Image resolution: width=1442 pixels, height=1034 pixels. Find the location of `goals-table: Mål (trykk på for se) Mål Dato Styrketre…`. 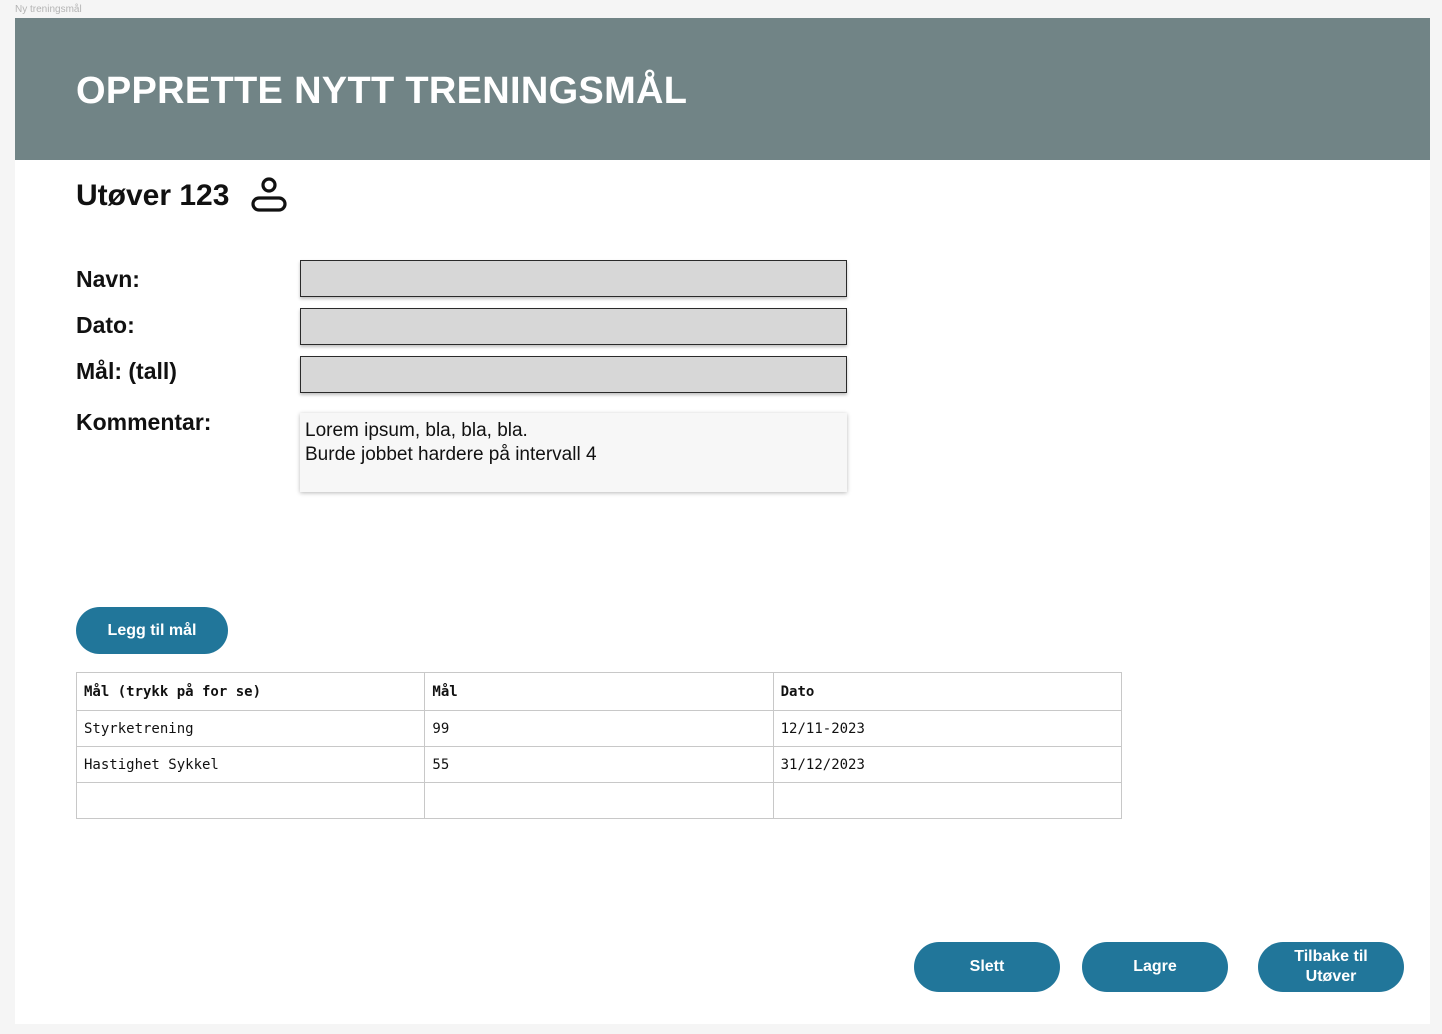

goals-table: Mål (trykk på for se) Mål Dato Styrketre… is located at coordinates (599, 745).